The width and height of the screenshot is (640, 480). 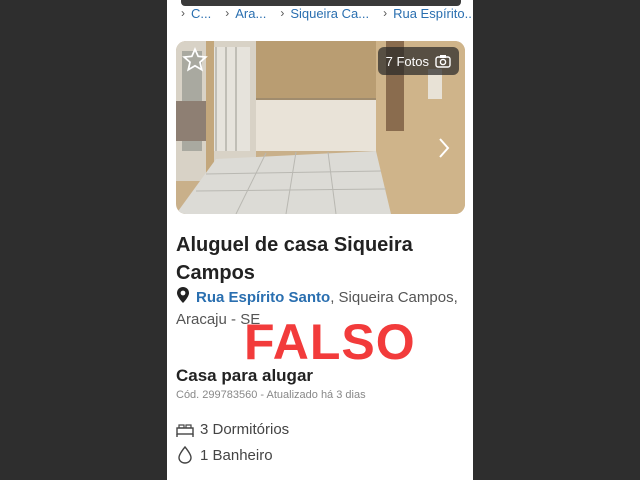 What do you see at coordinates (185, 430) in the screenshot?
I see `bed-icon` at bounding box center [185, 430].